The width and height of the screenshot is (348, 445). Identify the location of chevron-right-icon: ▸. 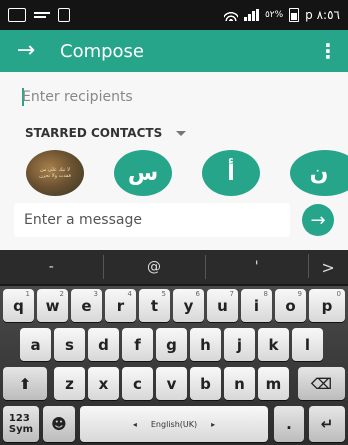
(213, 424).